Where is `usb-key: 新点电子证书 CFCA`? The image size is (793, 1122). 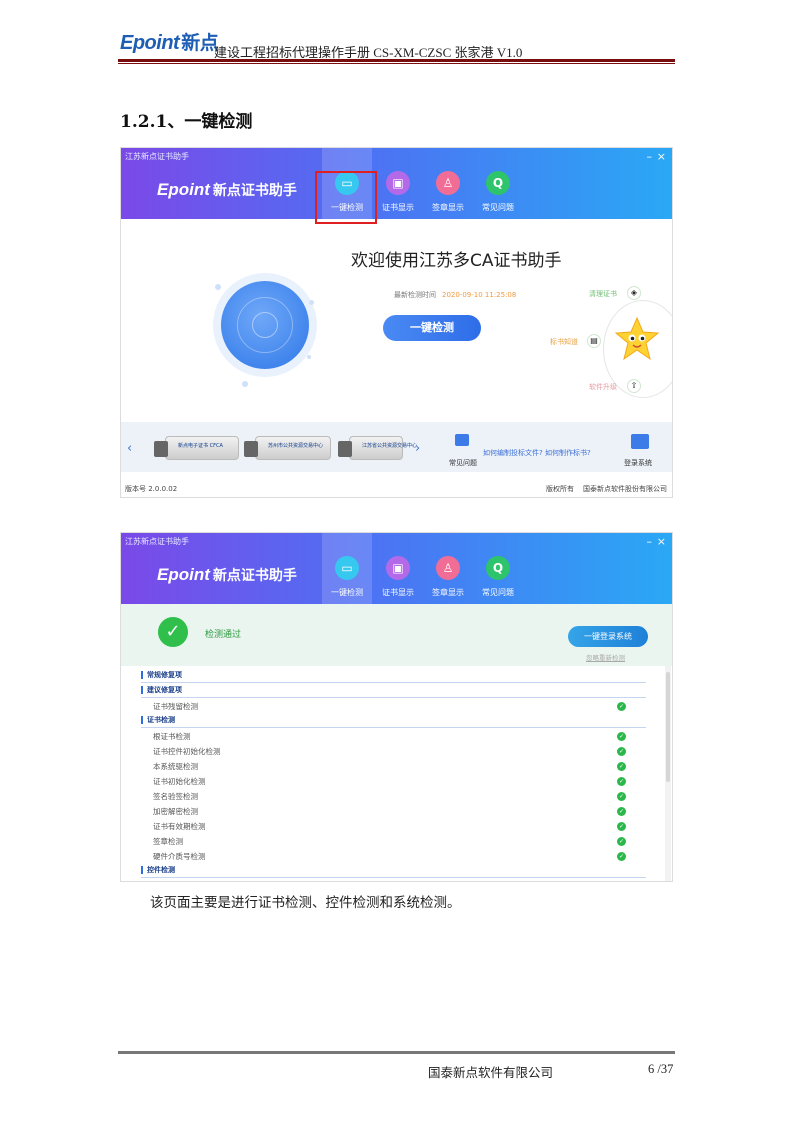 usb-key: 新点电子证书 CFCA is located at coordinates (196, 448).